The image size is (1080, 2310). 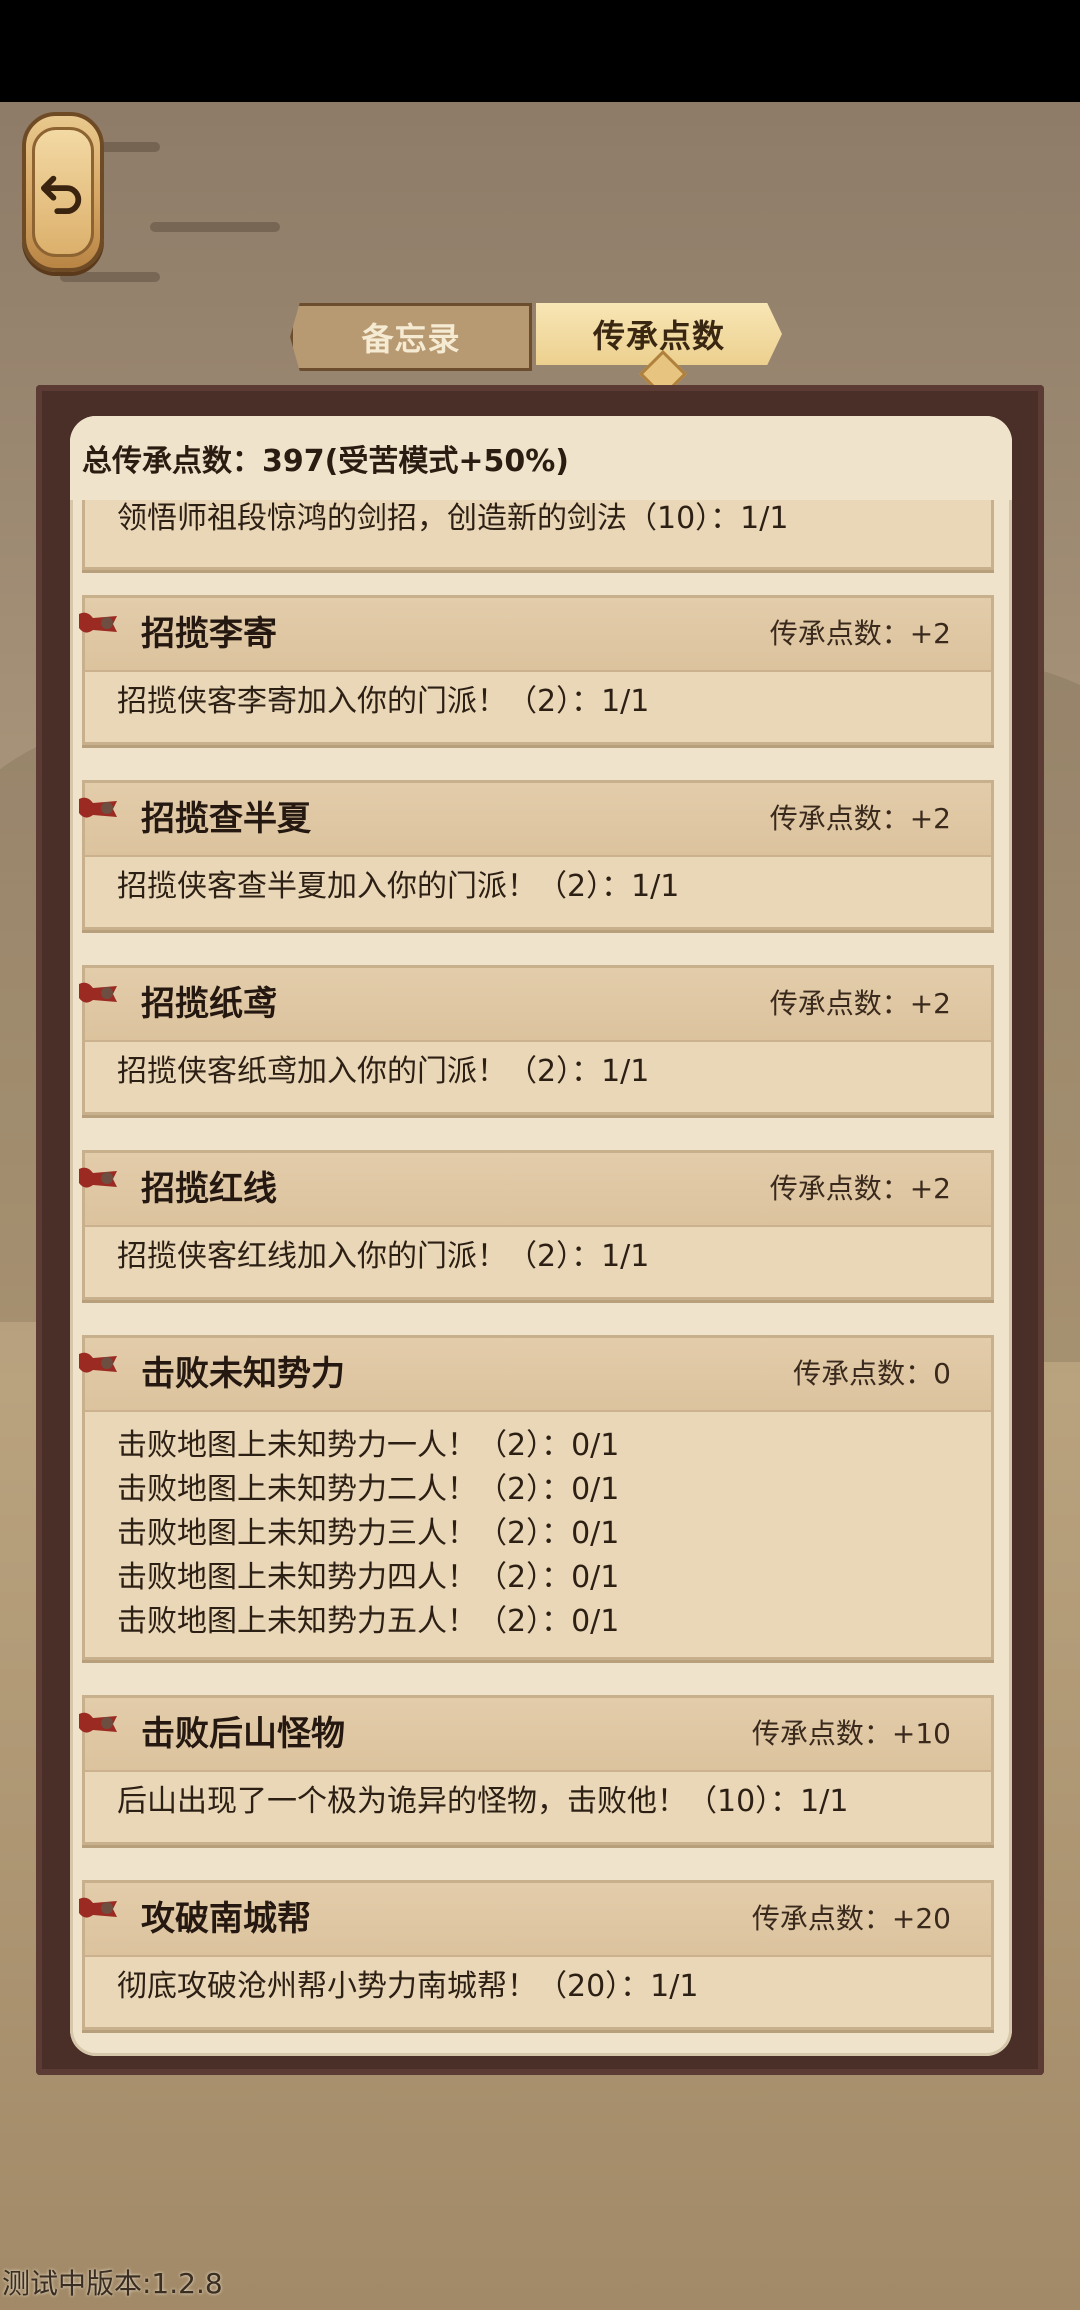 What do you see at coordinates (851, 1918) in the screenshot?
I see `item-points: 传承点数：+20` at bounding box center [851, 1918].